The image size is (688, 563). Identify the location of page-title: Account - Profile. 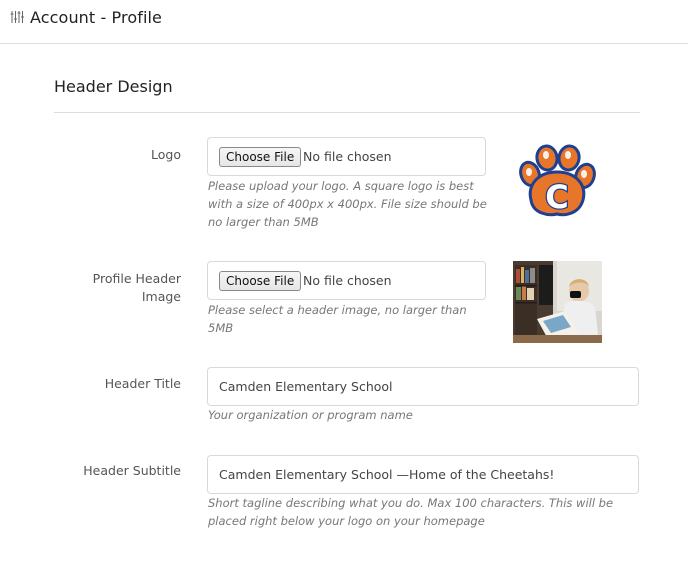
(96, 17).